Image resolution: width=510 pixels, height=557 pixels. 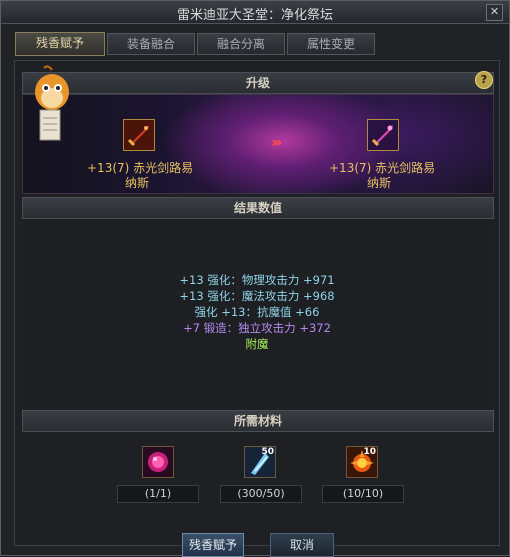 What do you see at coordinates (484, 80) in the screenshot?
I see `help-icon: ?` at bounding box center [484, 80].